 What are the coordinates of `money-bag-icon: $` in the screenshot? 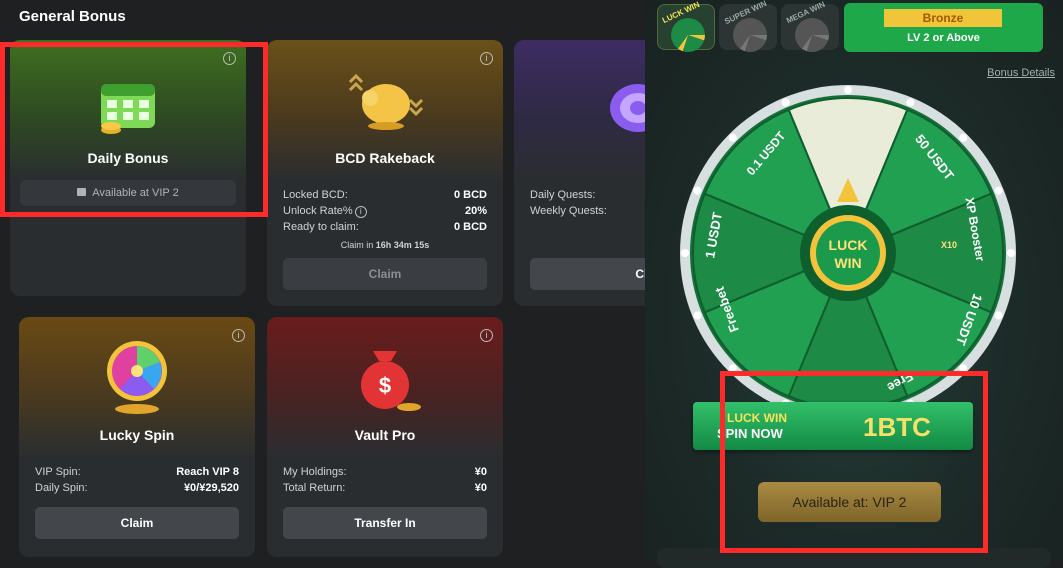 It's located at (391, 381).